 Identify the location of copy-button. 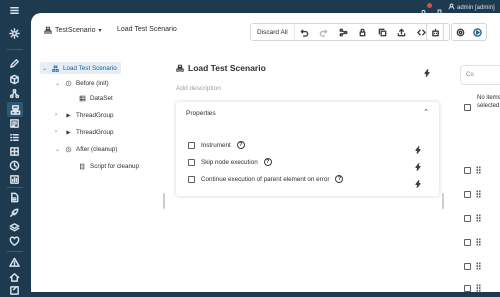
(383, 32).